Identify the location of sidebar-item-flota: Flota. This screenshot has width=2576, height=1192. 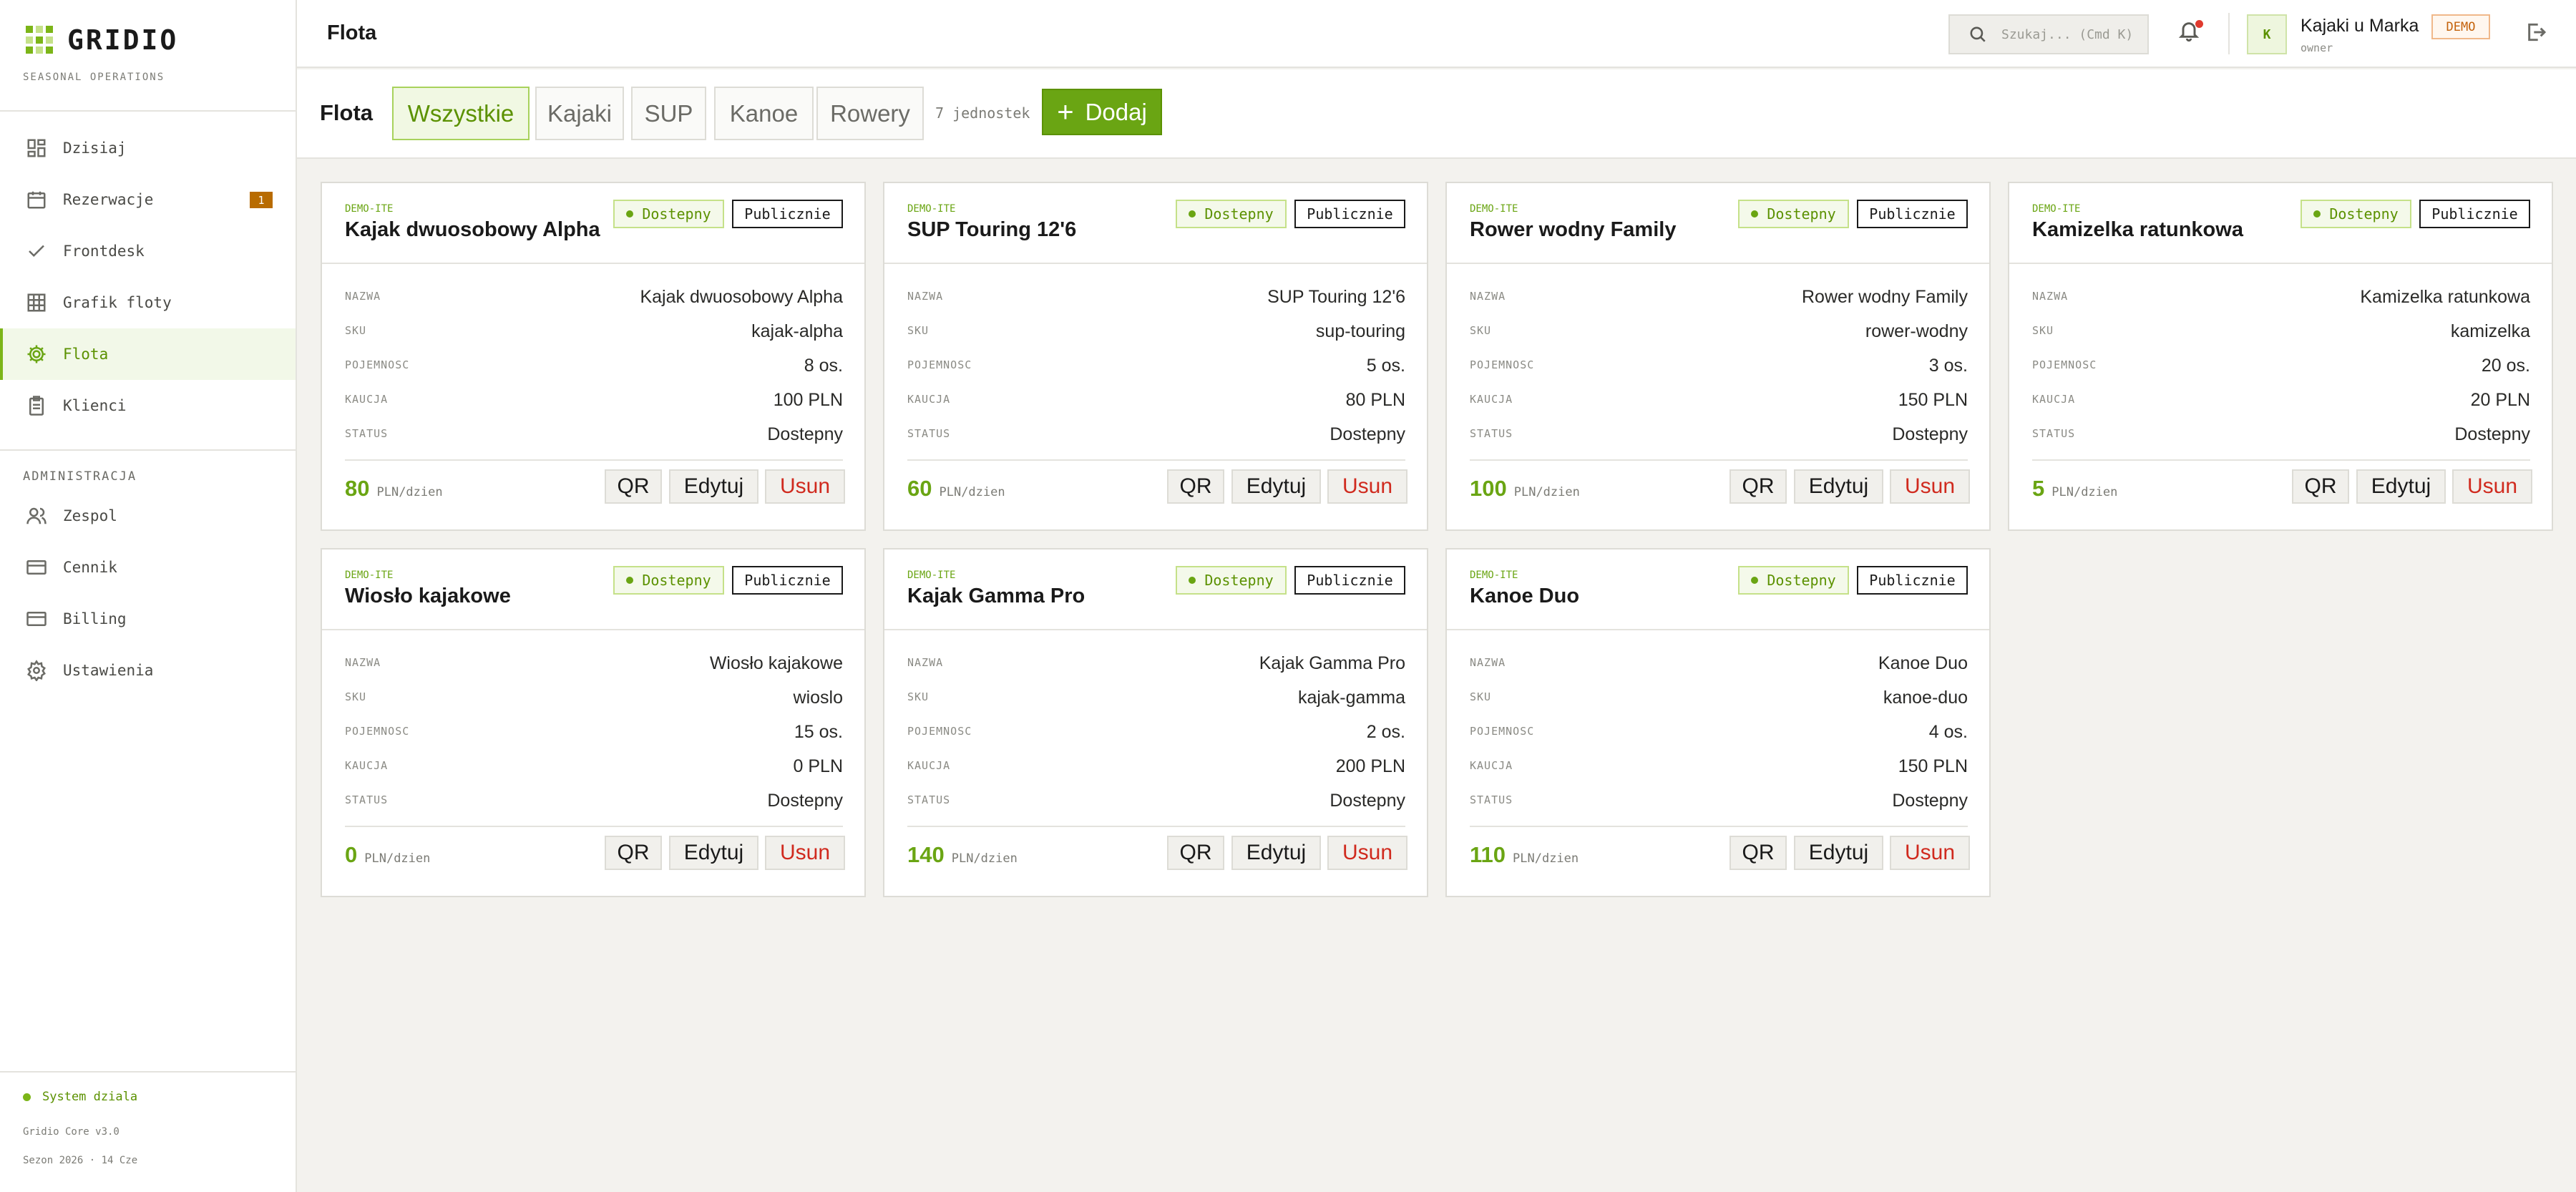
(148, 354).